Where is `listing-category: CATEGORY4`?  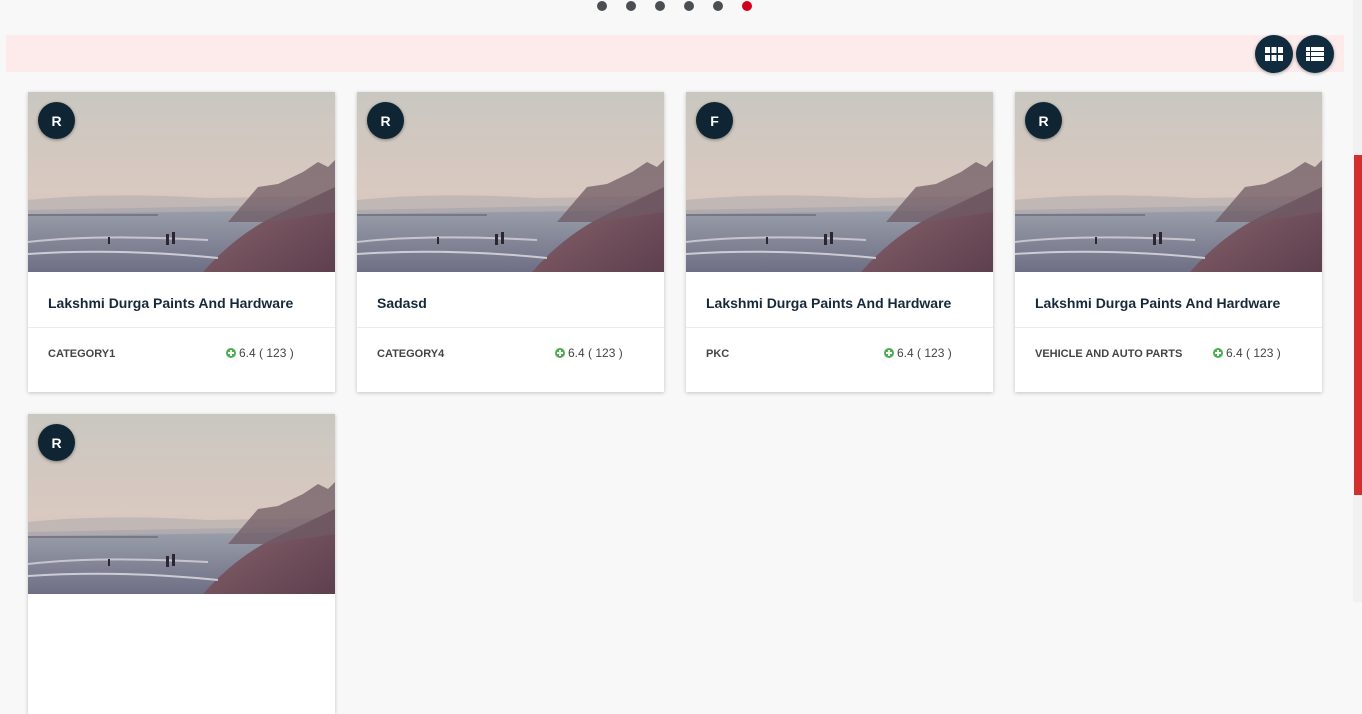 listing-category: CATEGORY4 is located at coordinates (411, 354).